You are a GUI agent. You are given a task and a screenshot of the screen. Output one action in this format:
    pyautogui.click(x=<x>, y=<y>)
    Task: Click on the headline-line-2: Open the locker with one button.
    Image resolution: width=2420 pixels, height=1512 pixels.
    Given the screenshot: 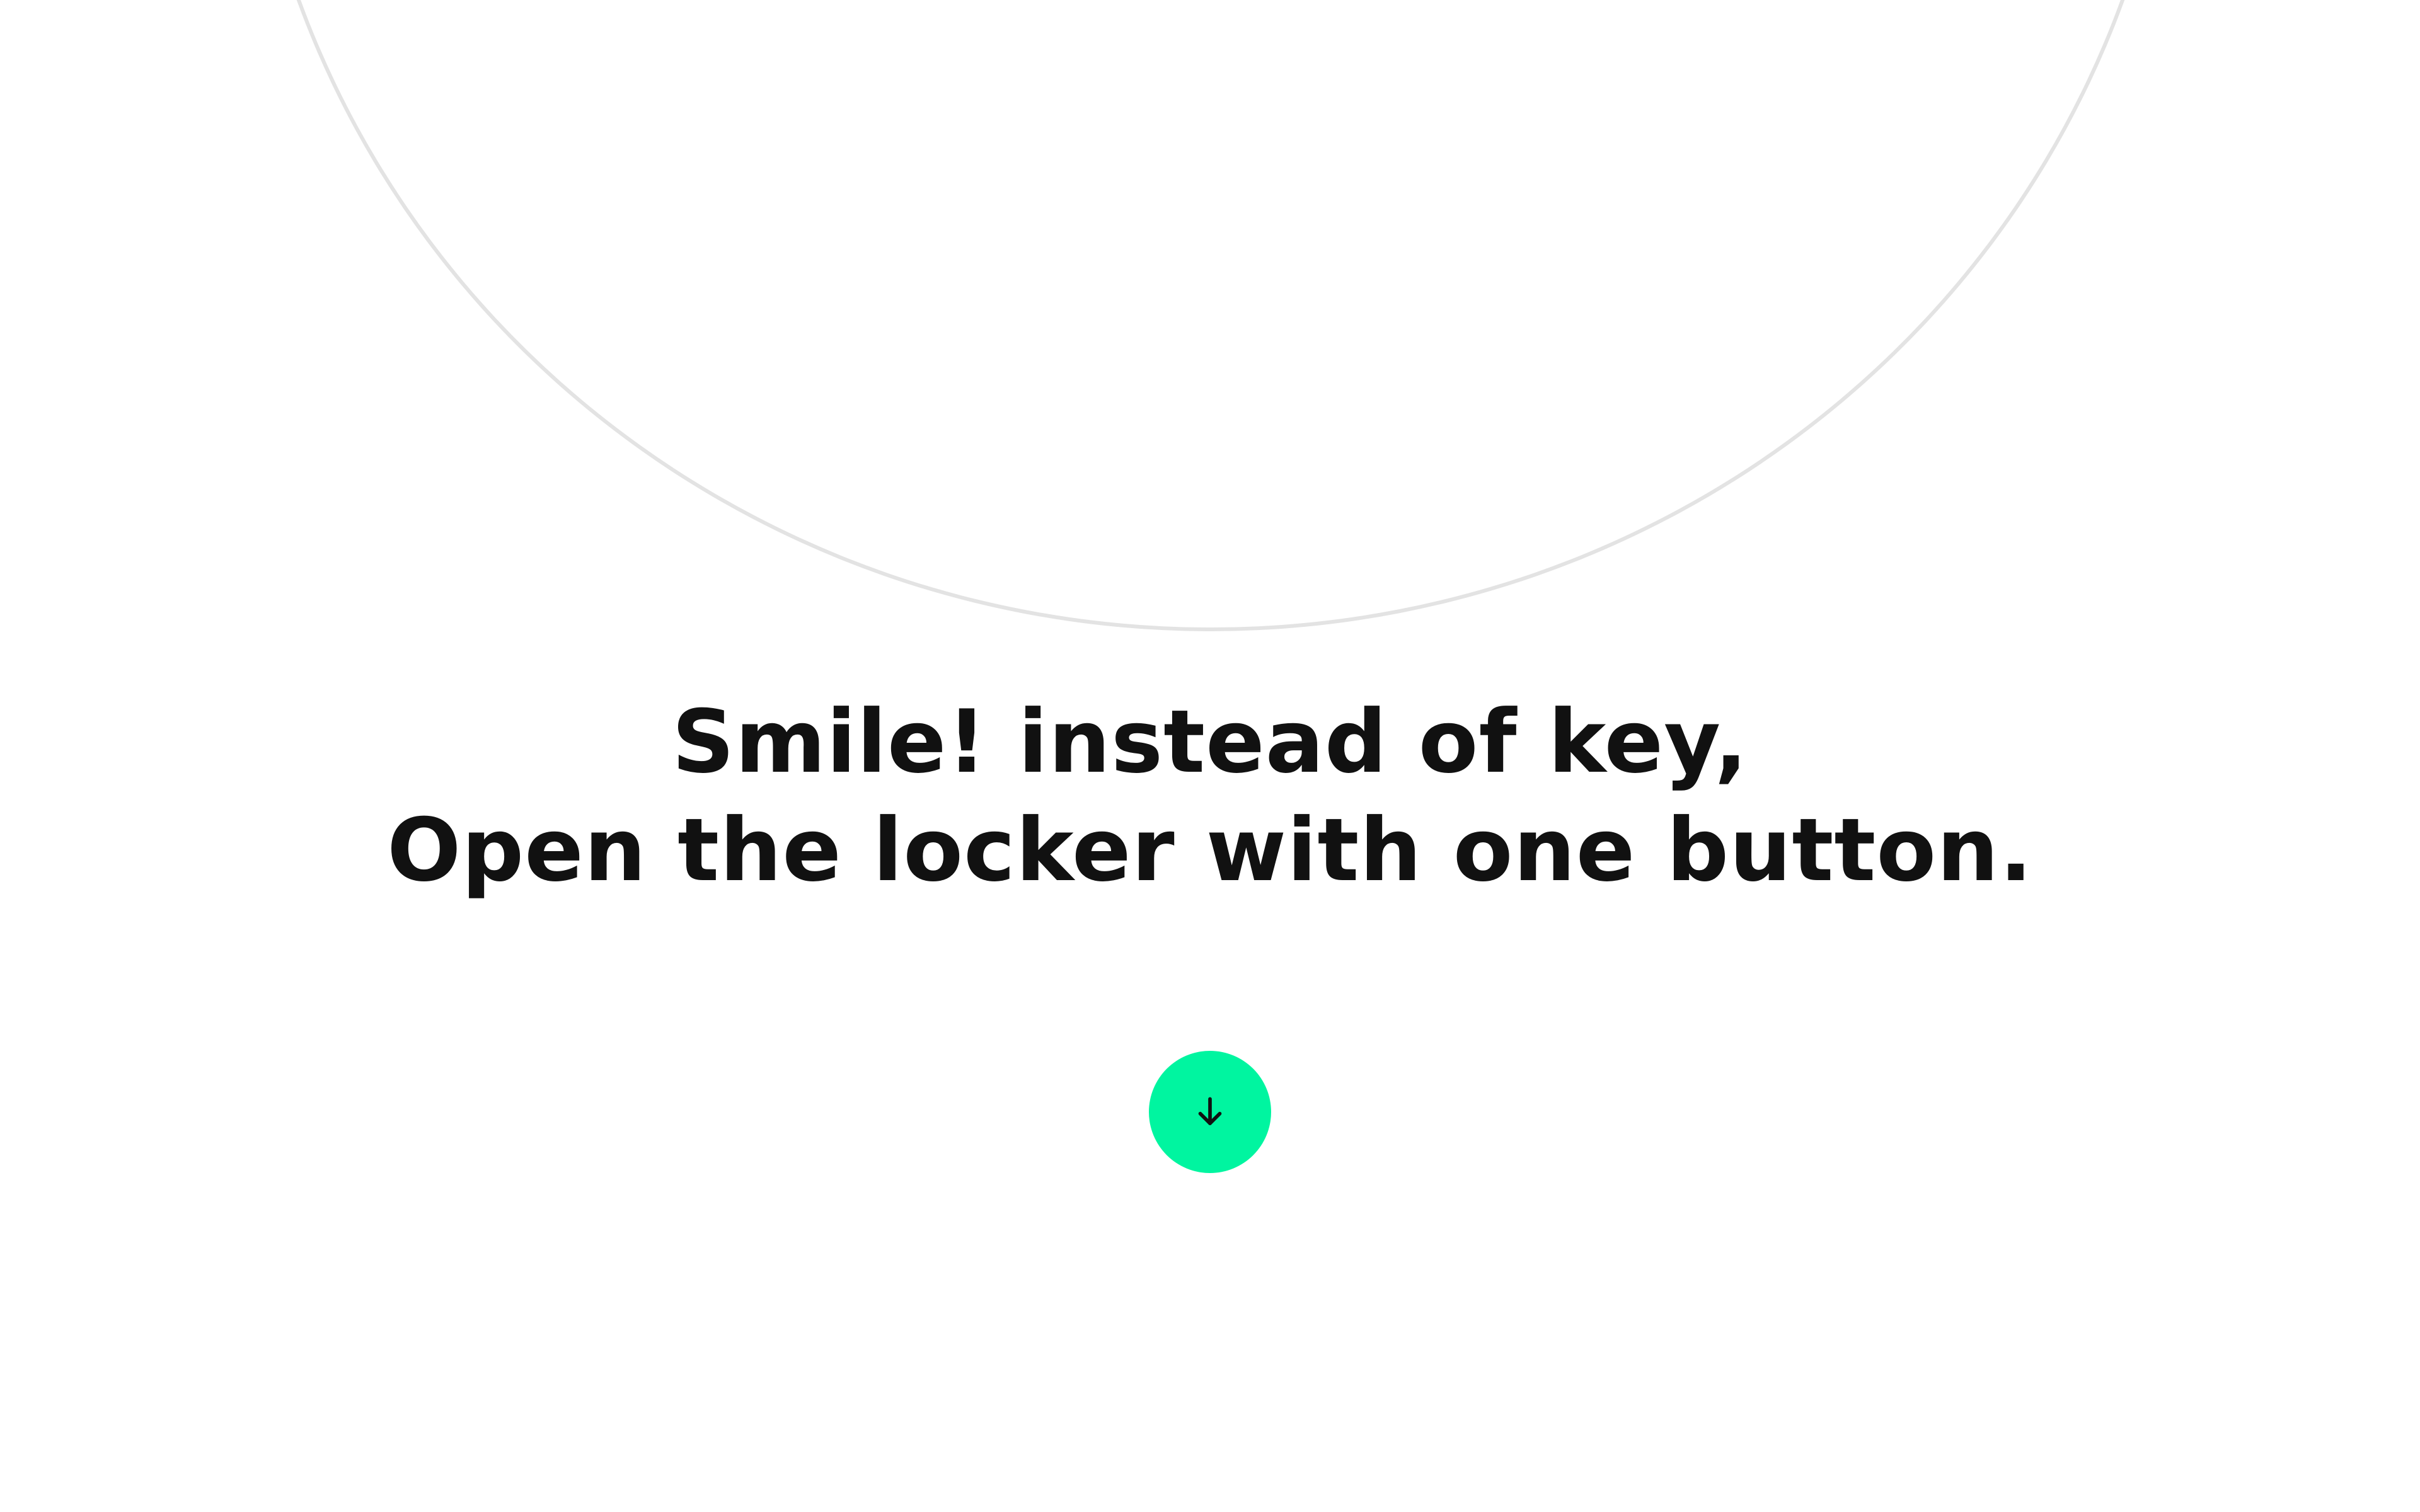 What is the action you would take?
    pyautogui.click(x=1210, y=850)
    